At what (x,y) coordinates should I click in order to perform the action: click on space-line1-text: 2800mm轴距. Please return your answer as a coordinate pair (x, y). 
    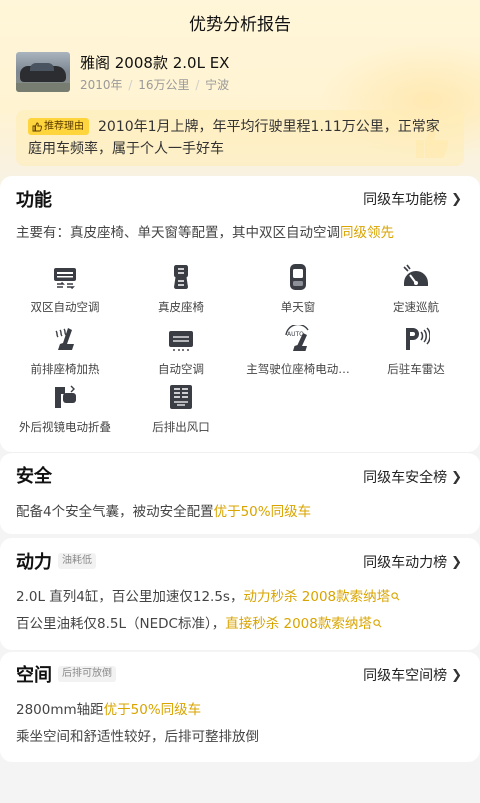
    Looking at the image, I should click on (60, 710).